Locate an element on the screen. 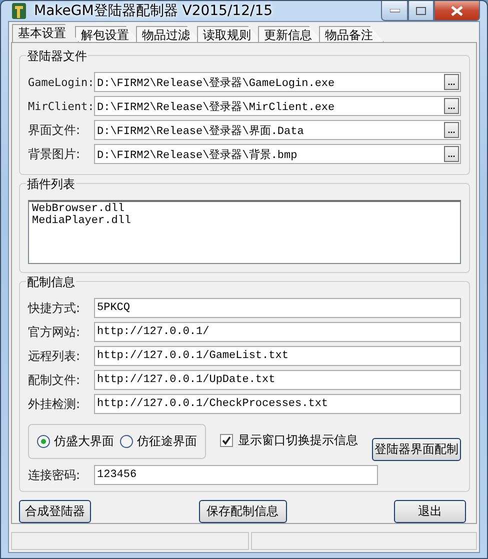 The image size is (488, 559). list-item: WebBrowser.dll is located at coordinates (244, 209).